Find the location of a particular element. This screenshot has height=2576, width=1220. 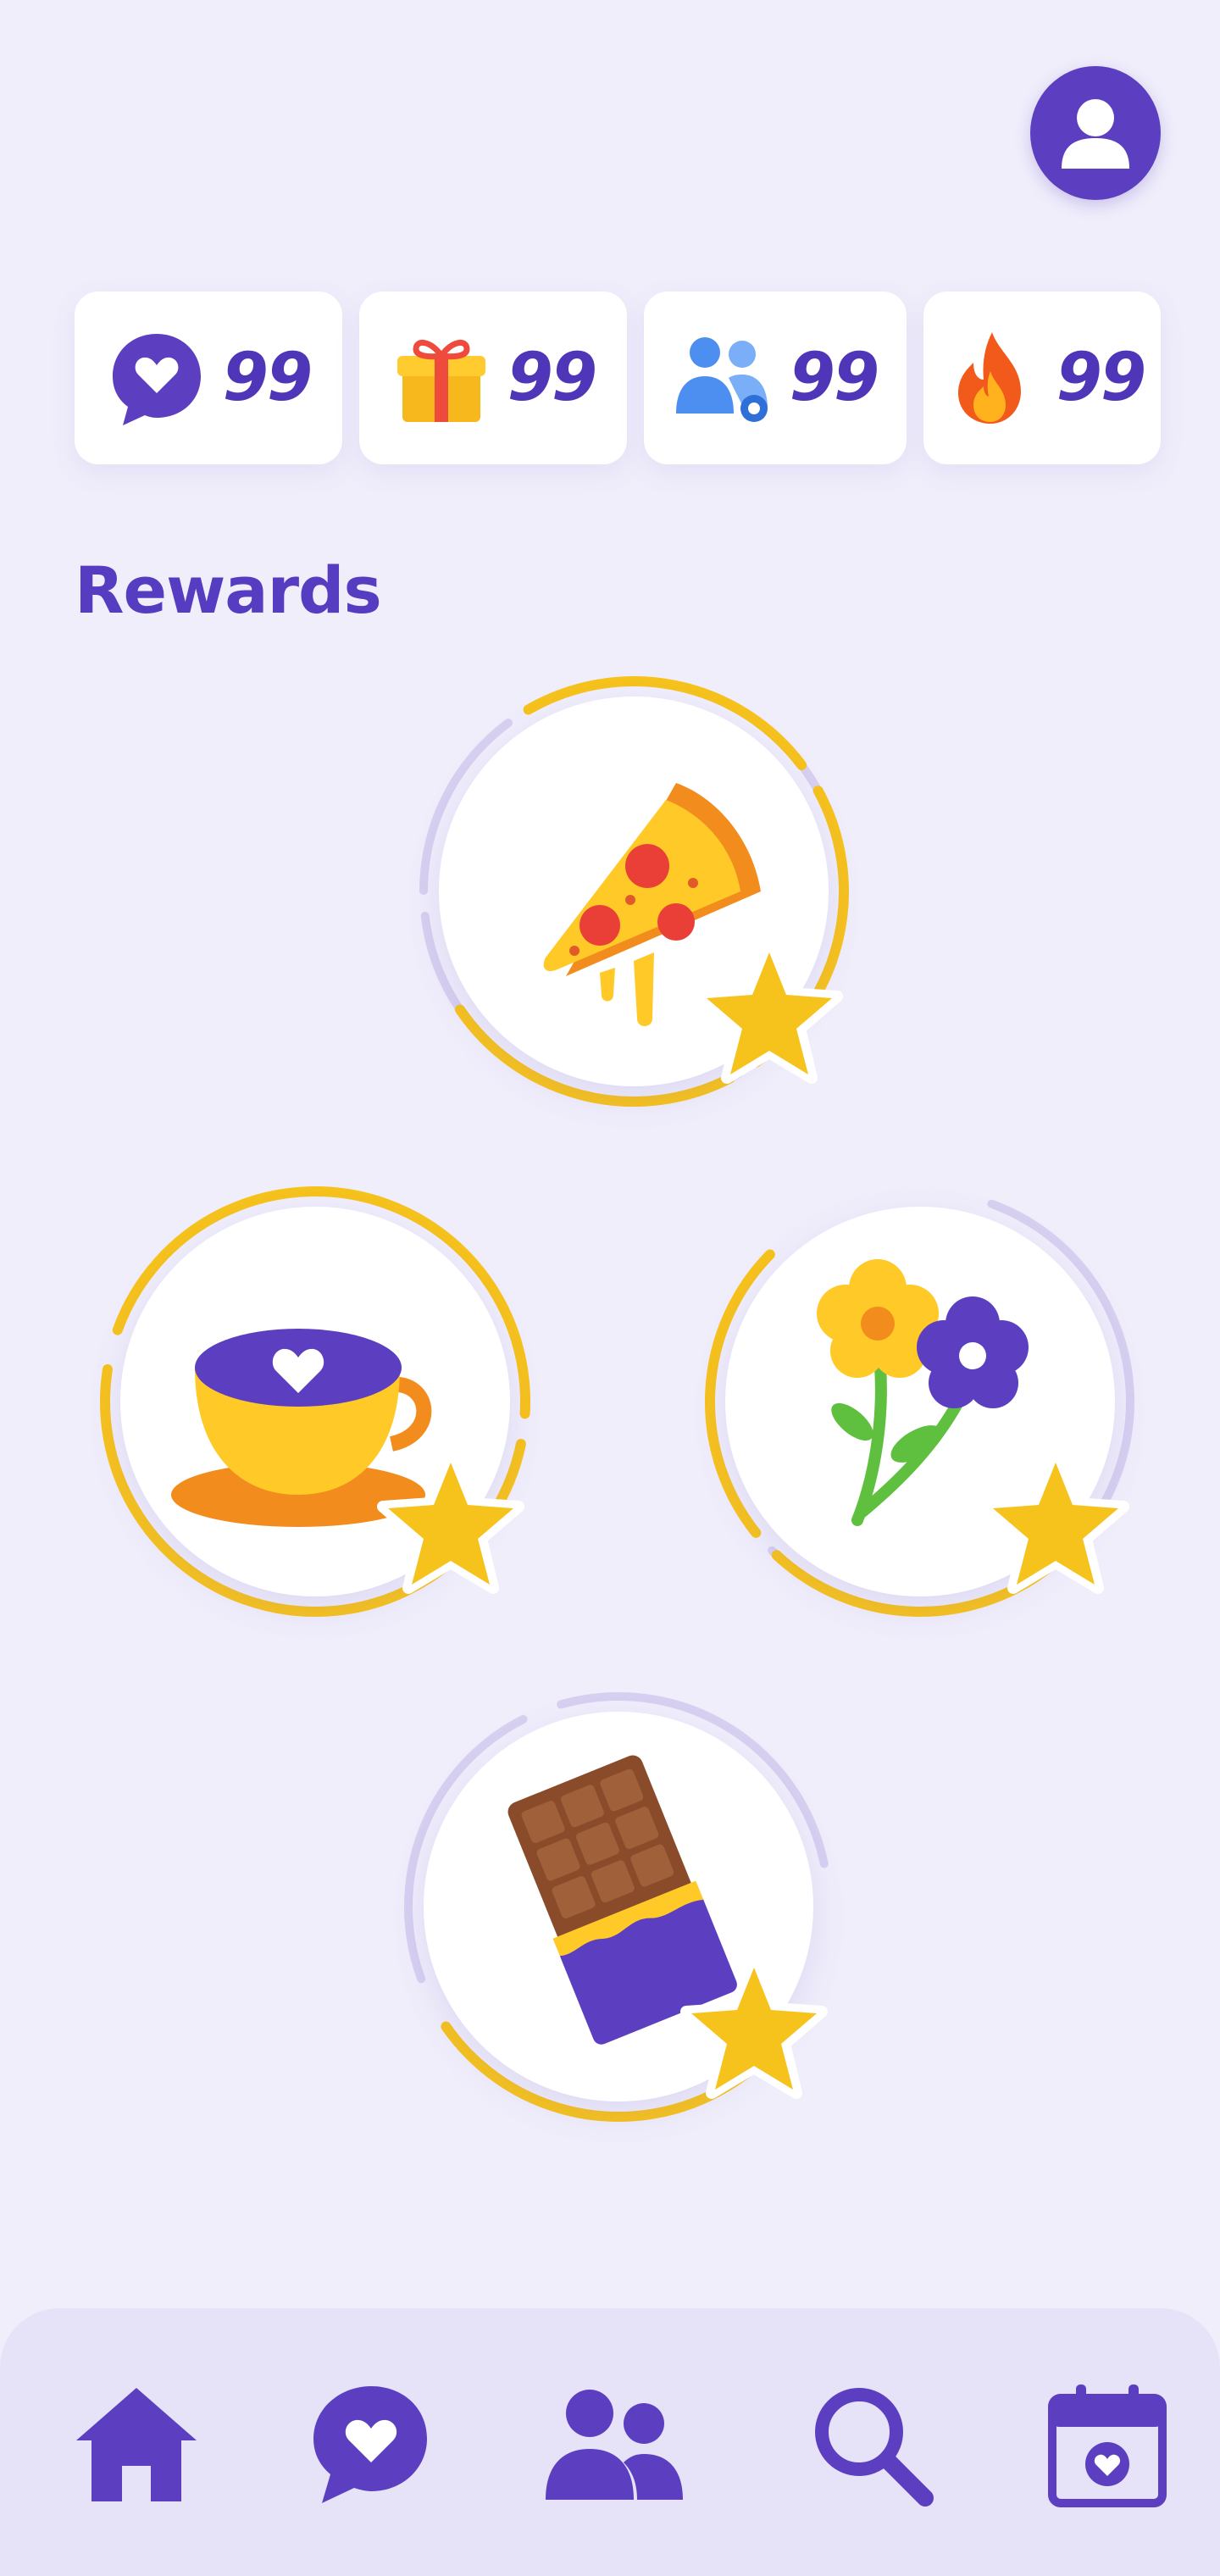

calendar-heart-icon is located at coordinates (1107, 2445).